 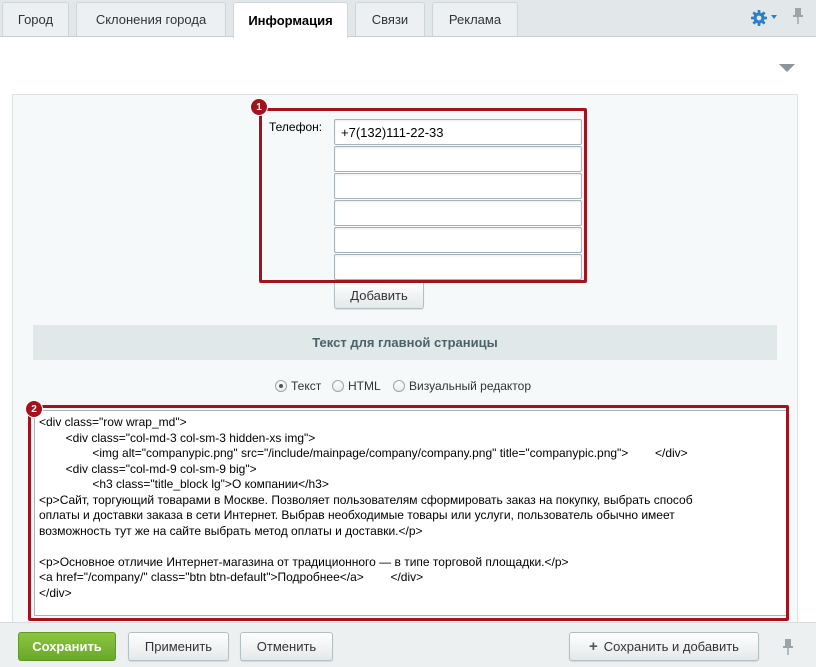 What do you see at coordinates (290, 20) in the screenshot?
I see `tab-information: Информация` at bounding box center [290, 20].